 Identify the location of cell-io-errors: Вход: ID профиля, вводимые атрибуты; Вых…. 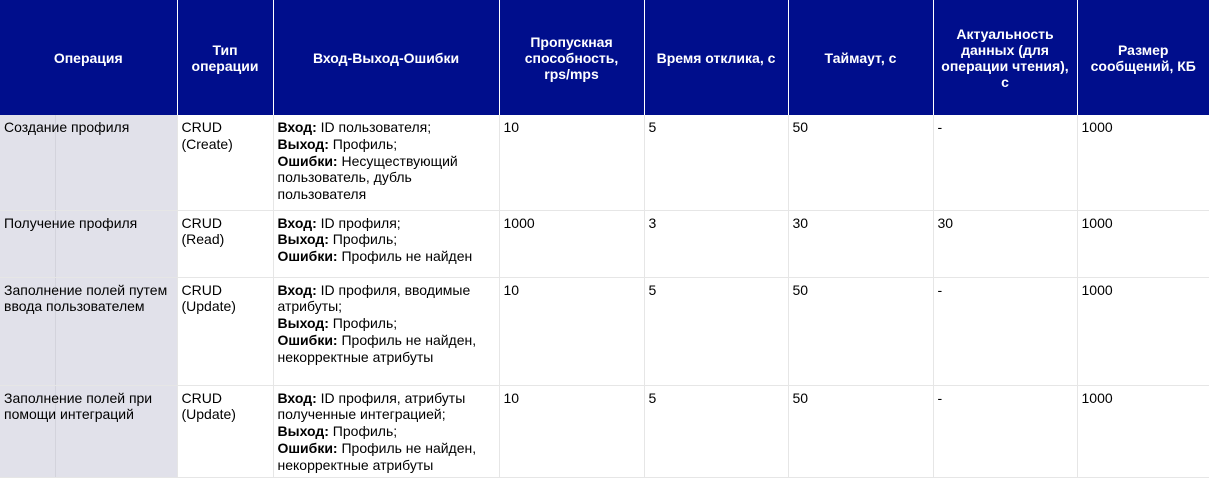
(386, 331).